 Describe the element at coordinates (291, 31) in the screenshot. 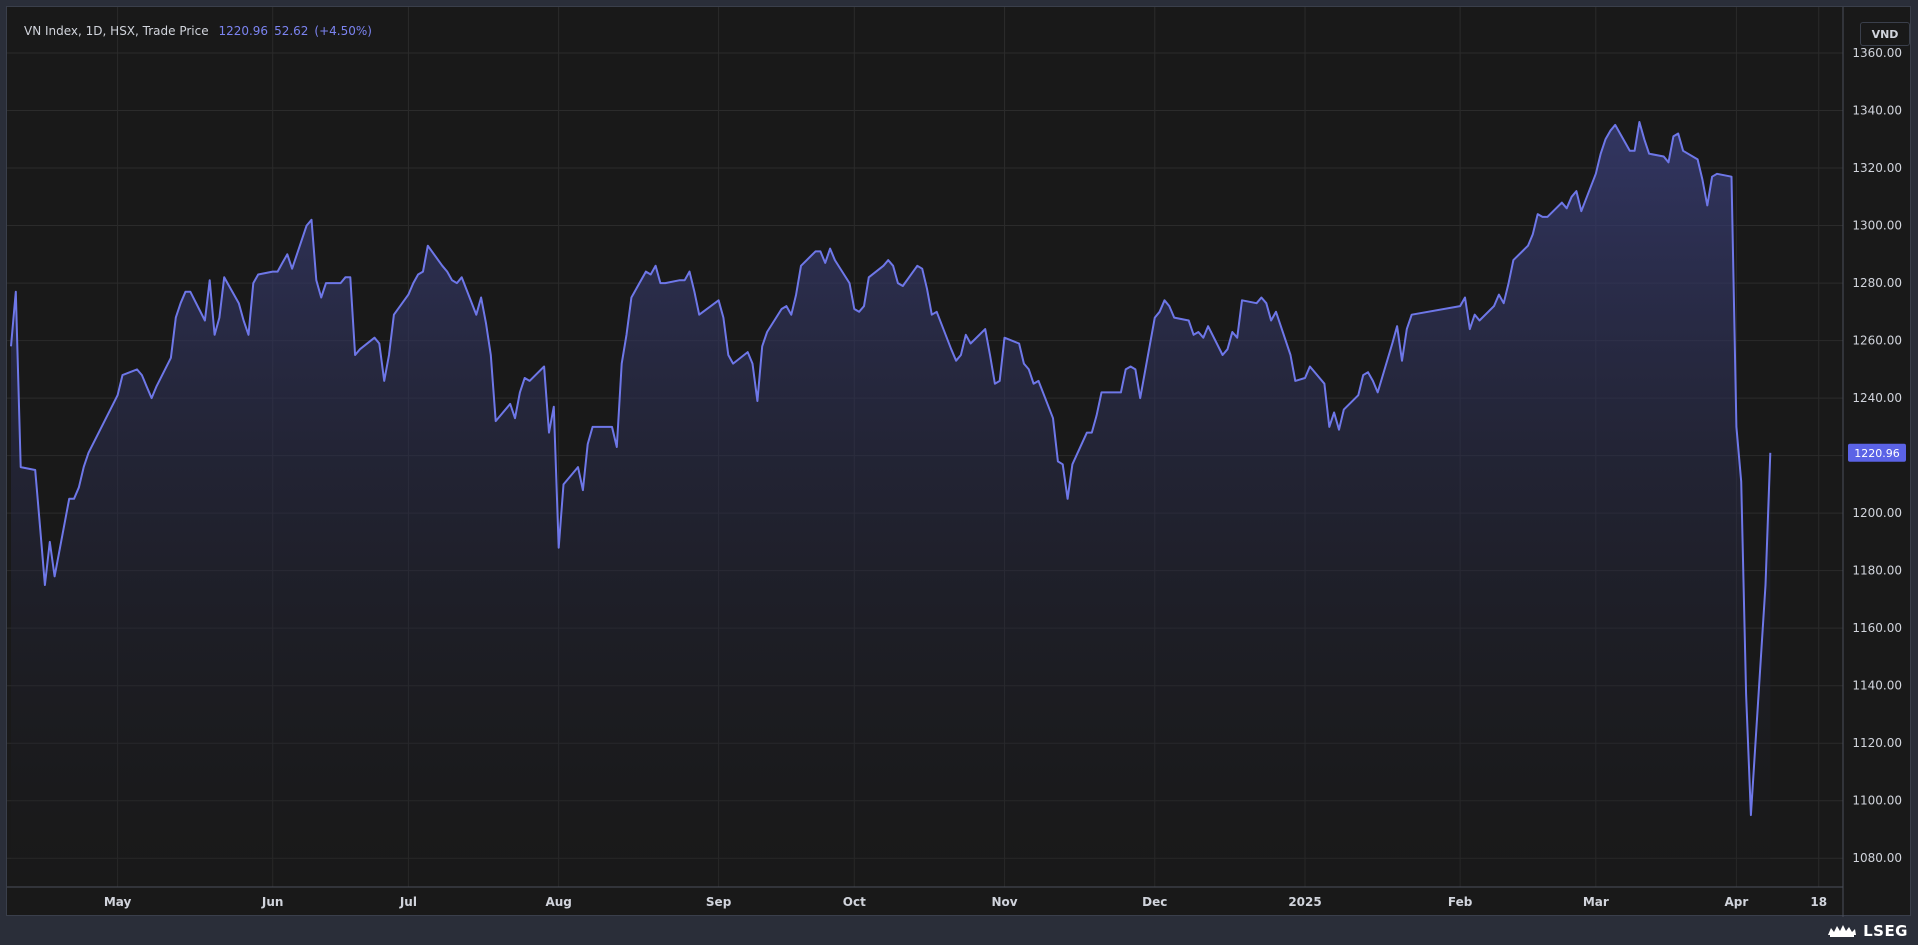

I see `legend-change: 52.62` at that location.